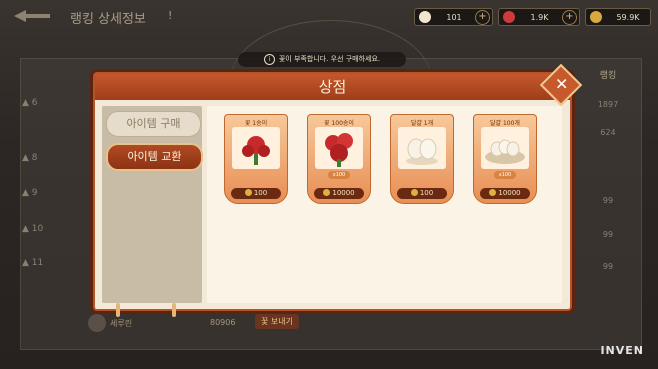 This screenshot has width=658, height=369. What do you see at coordinates (482, 17) in the screenshot?
I see `add-egg-button: +` at bounding box center [482, 17].